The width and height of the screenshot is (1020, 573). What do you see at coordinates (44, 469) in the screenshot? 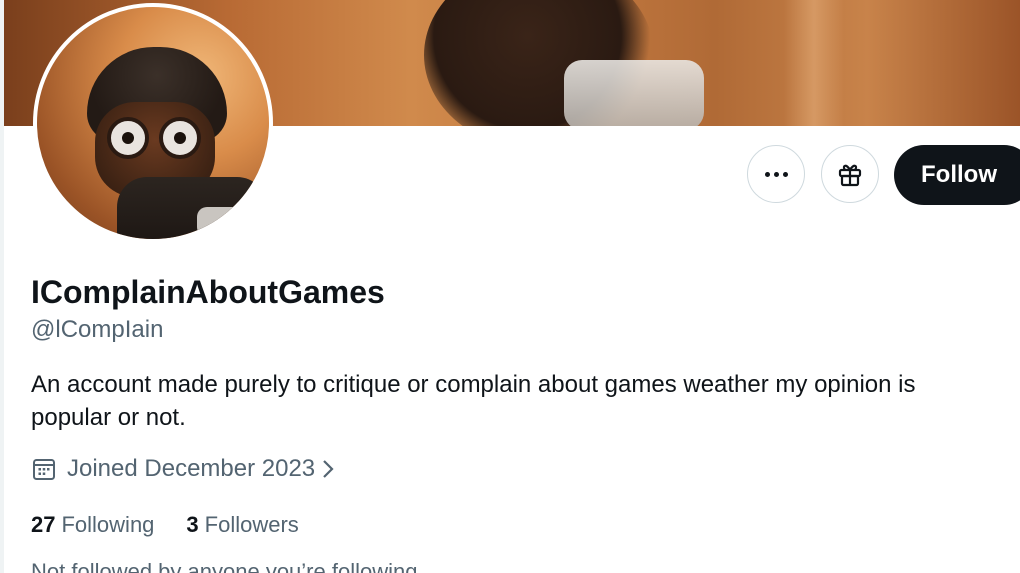
I see `calendar-icon` at bounding box center [44, 469].